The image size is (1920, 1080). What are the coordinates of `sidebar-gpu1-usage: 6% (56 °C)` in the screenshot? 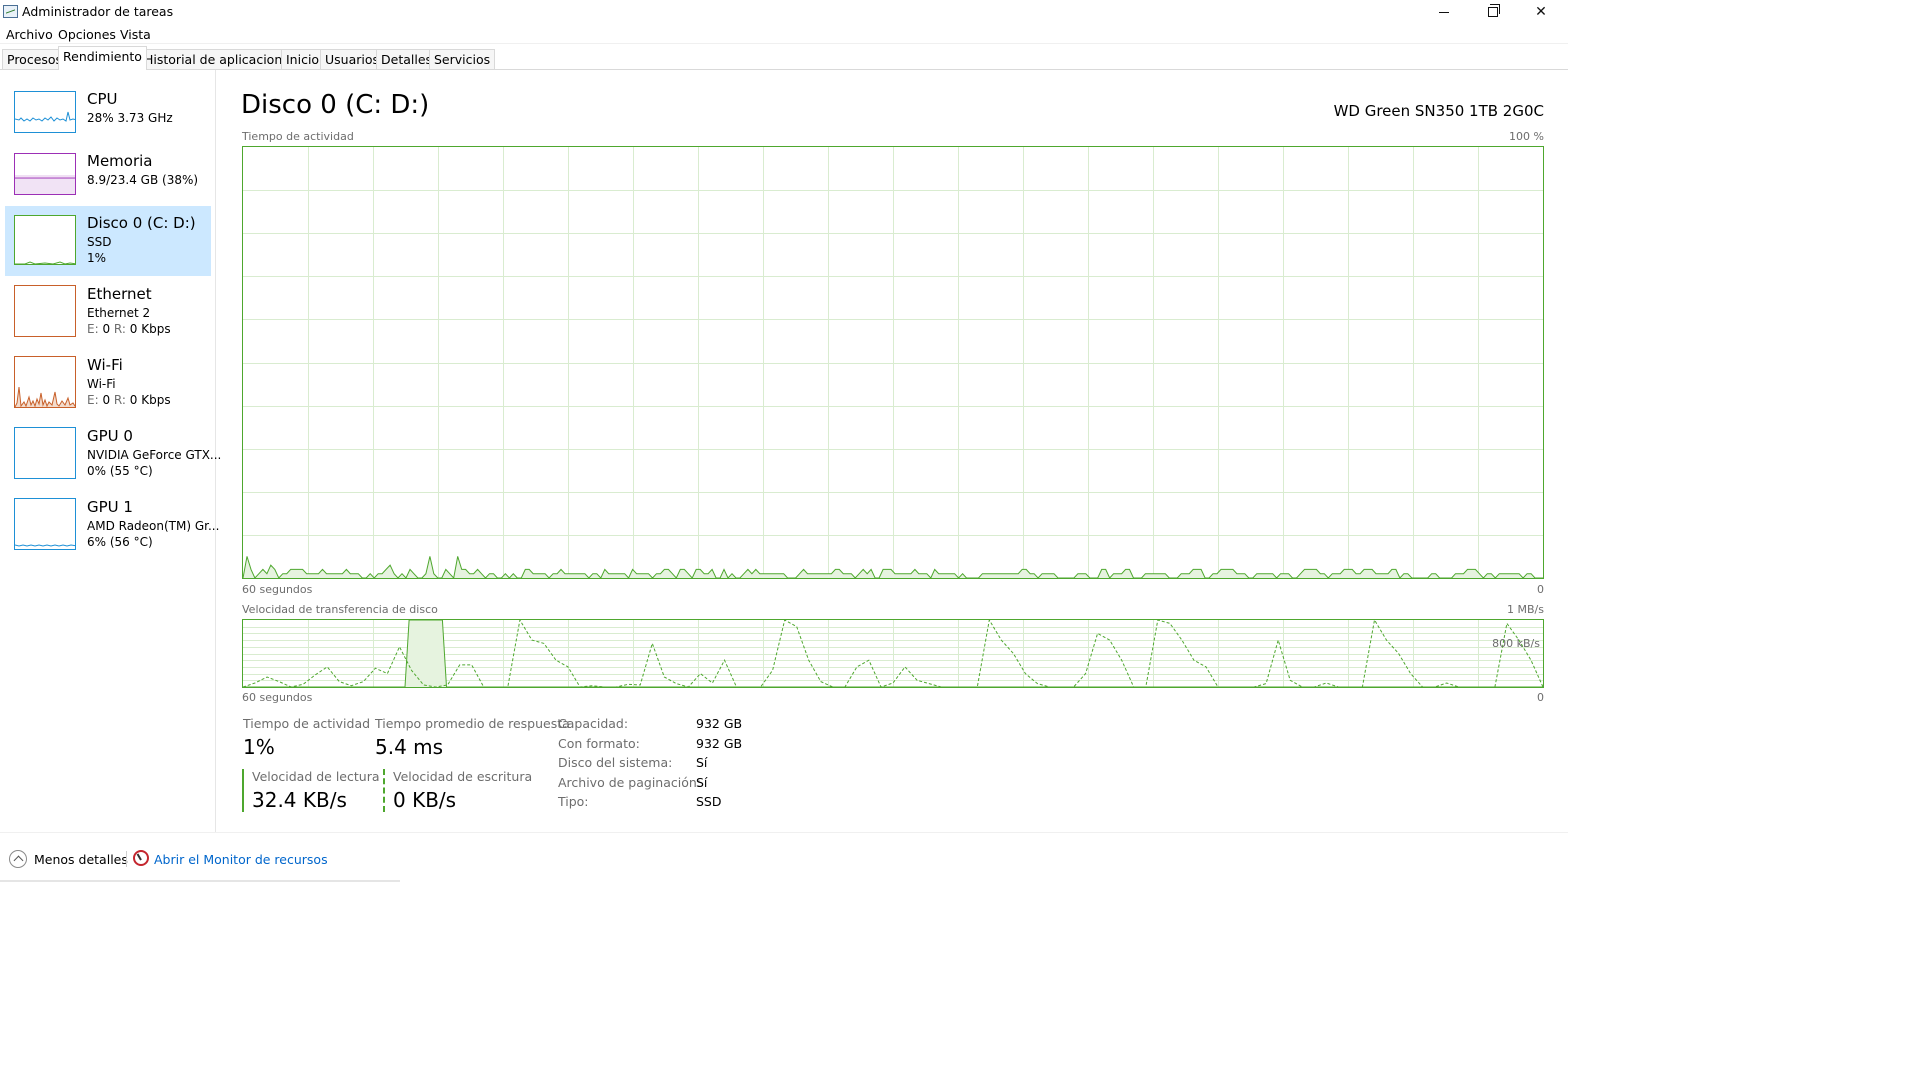 It's located at (120, 542).